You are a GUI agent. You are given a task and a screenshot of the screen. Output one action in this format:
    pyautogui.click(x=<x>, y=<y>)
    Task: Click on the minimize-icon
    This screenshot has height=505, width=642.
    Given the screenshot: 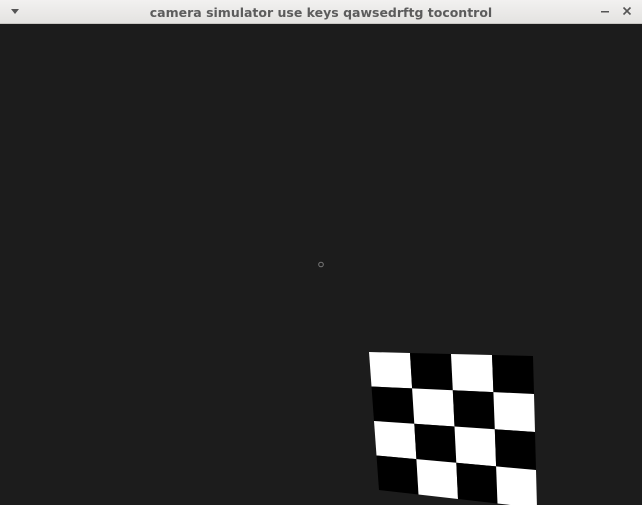 What is the action you would take?
    pyautogui.click(x=605, y=12)
    